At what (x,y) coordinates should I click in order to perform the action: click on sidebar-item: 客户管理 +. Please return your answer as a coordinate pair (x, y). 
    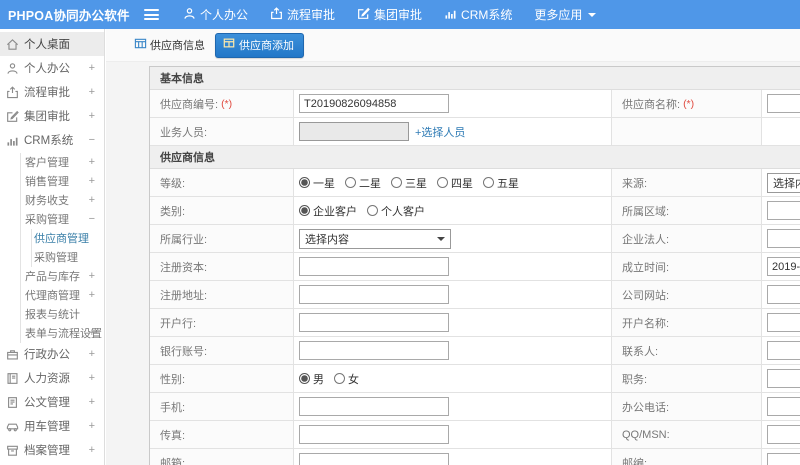
    Looking at the image, I should click on (52, 161).